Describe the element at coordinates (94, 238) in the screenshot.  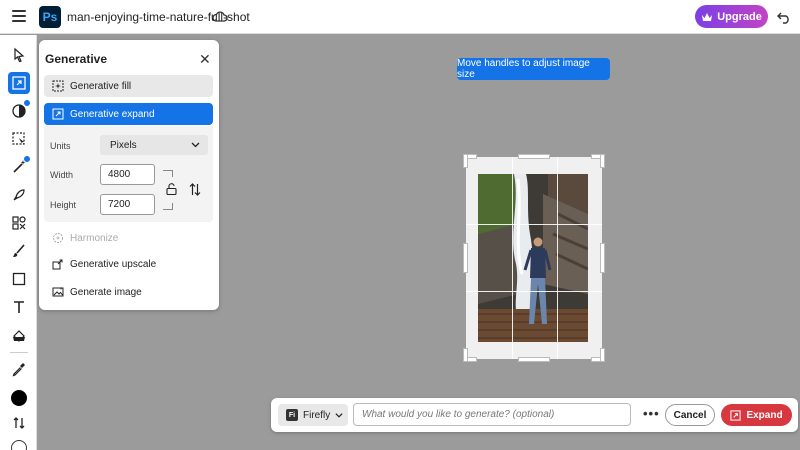
I see `harmonize-label: Harmonize` at that location.